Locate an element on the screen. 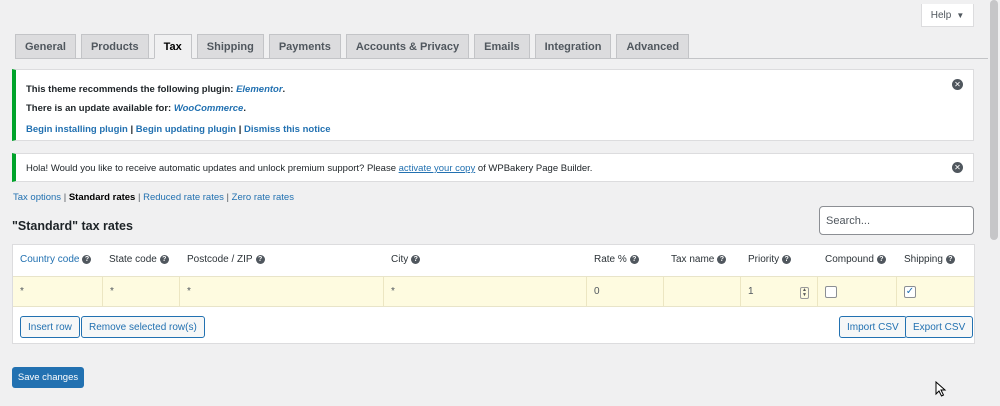 The height and width of the screenshot is (406, 1000). help-button: Help ▼ is located at coordinates (947, 15).